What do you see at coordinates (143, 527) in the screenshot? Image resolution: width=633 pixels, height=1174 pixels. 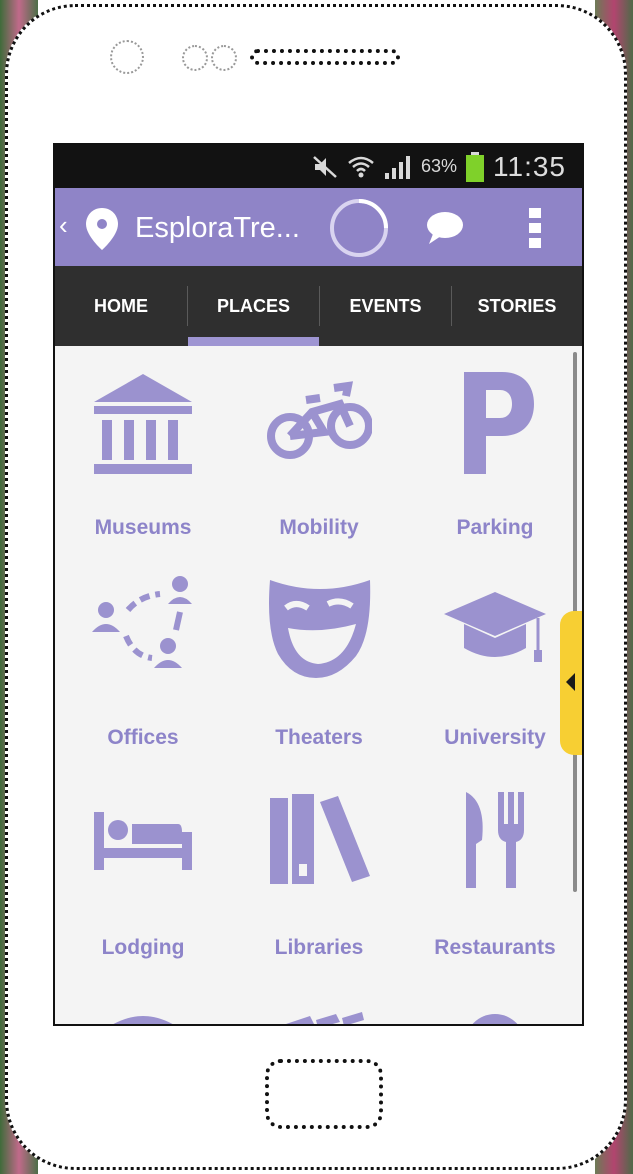 I see `category-label: Museums` at bounding box center [143, 527].